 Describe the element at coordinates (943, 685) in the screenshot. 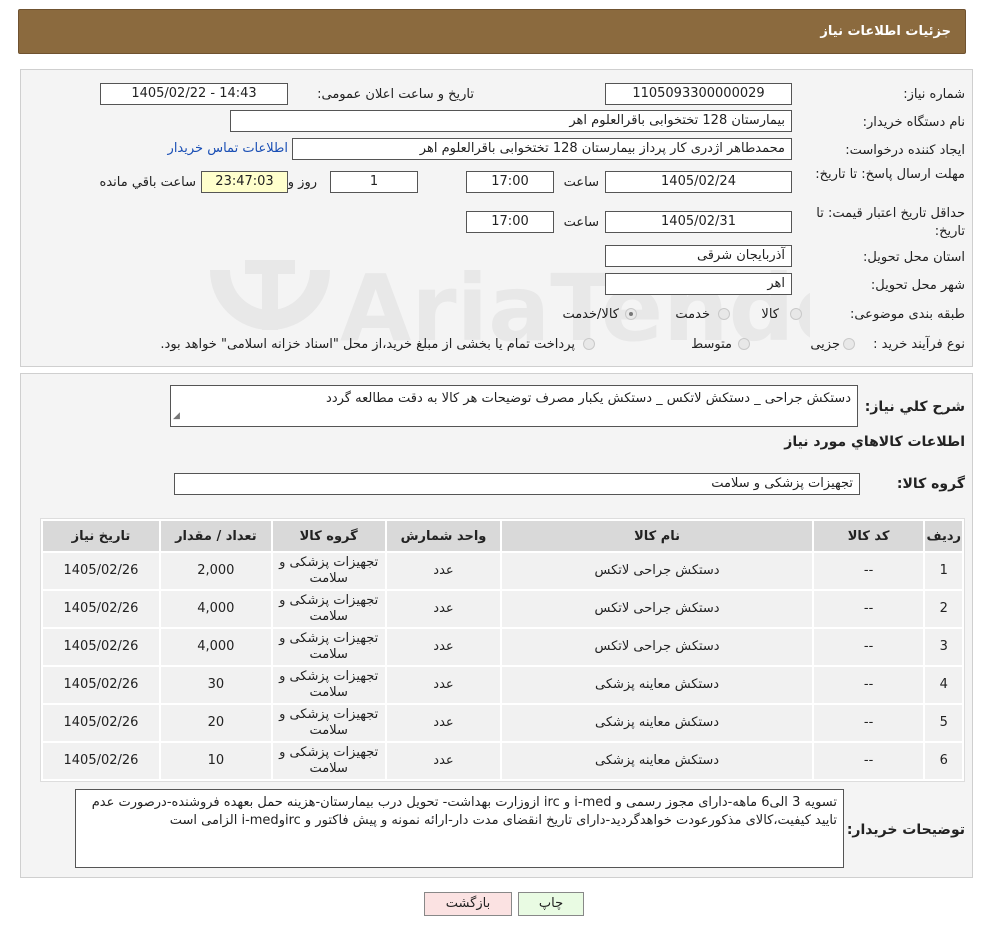

I see `cell-row: 4` at that location.